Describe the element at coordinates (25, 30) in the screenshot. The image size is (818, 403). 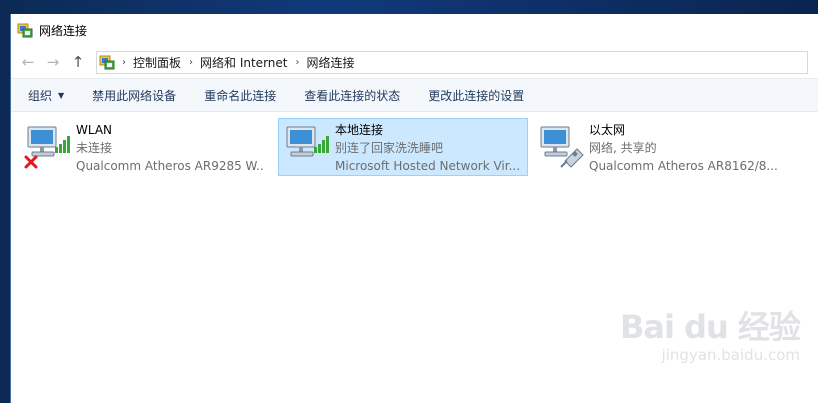
I see `network-folder-icon` at that location.